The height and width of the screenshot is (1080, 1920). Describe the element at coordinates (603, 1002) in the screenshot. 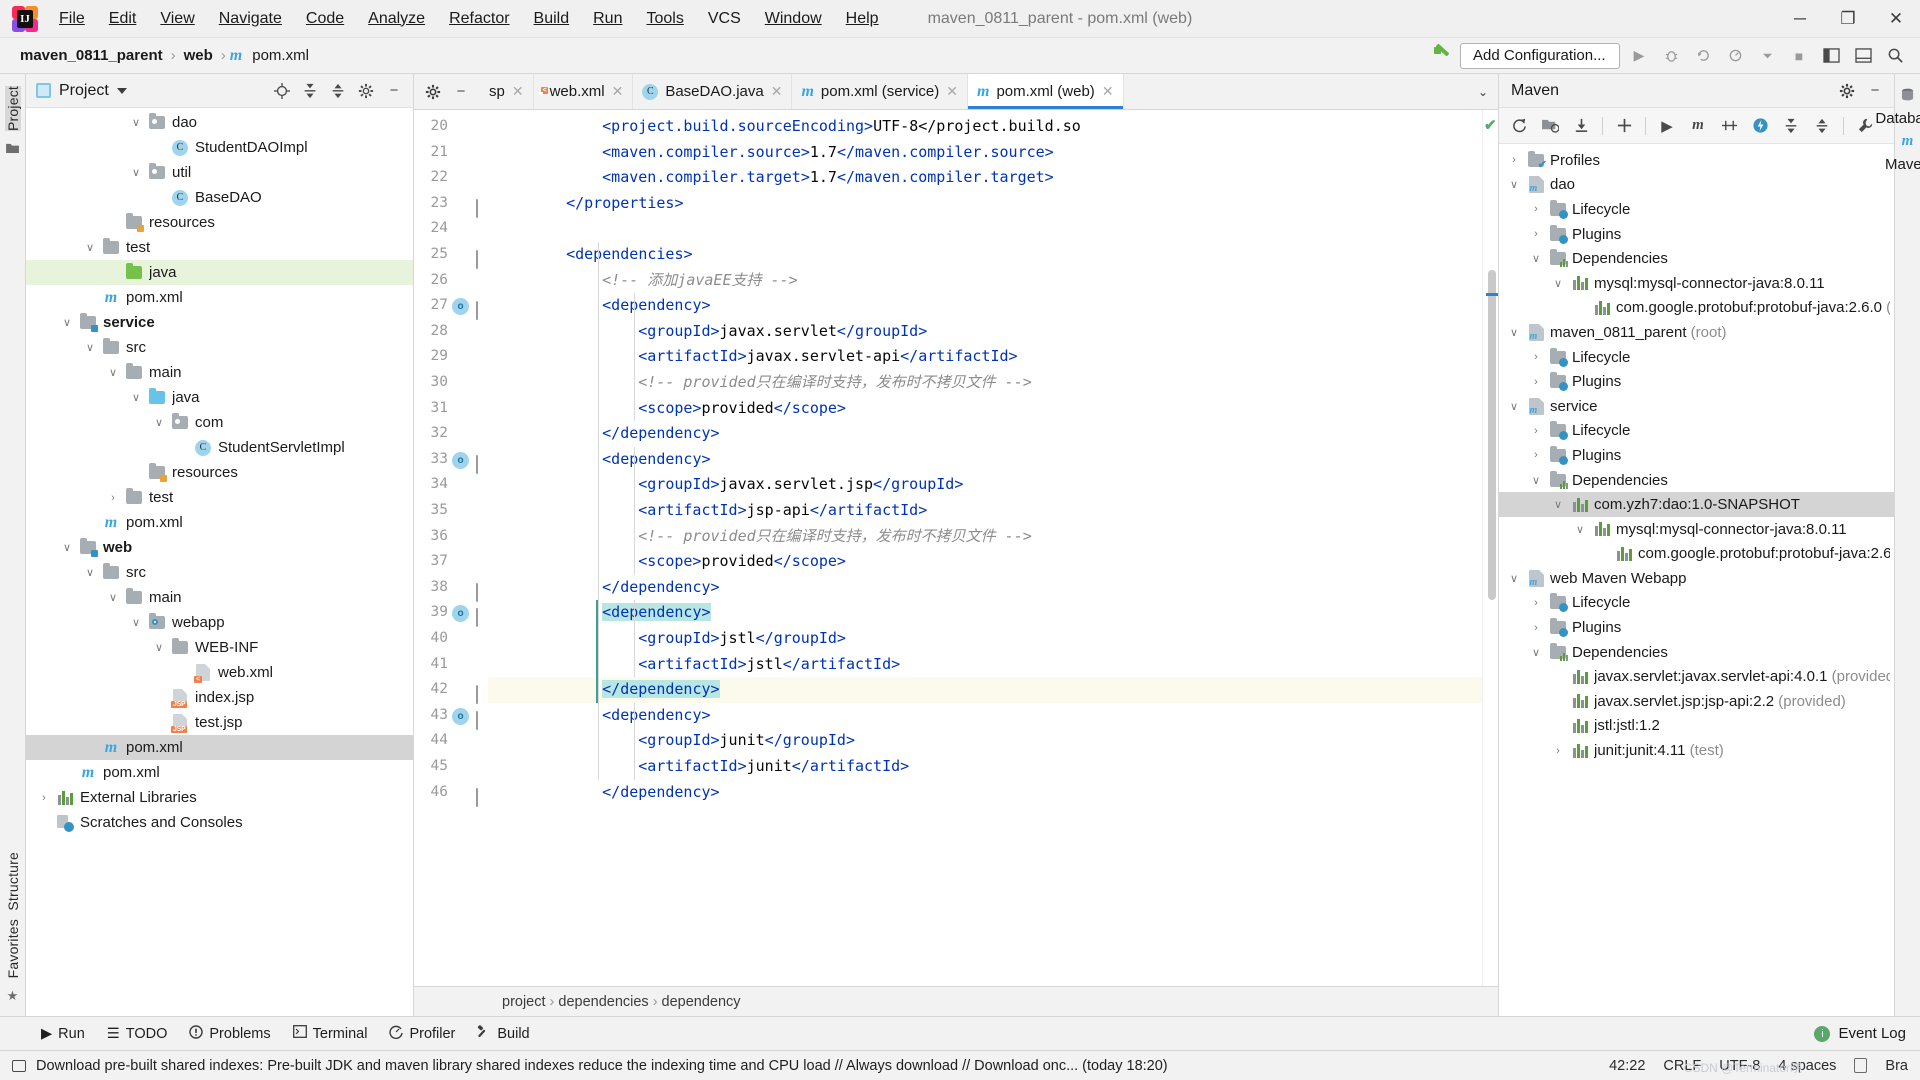

I see `editor-breadcrumb-dependencies: dependencies` at that location.